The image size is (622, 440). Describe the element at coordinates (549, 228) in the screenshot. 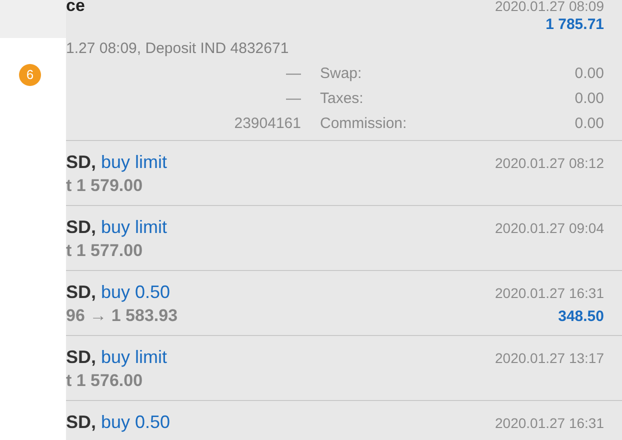

I see `order-time: 2020.01.27 09:04` at that location.